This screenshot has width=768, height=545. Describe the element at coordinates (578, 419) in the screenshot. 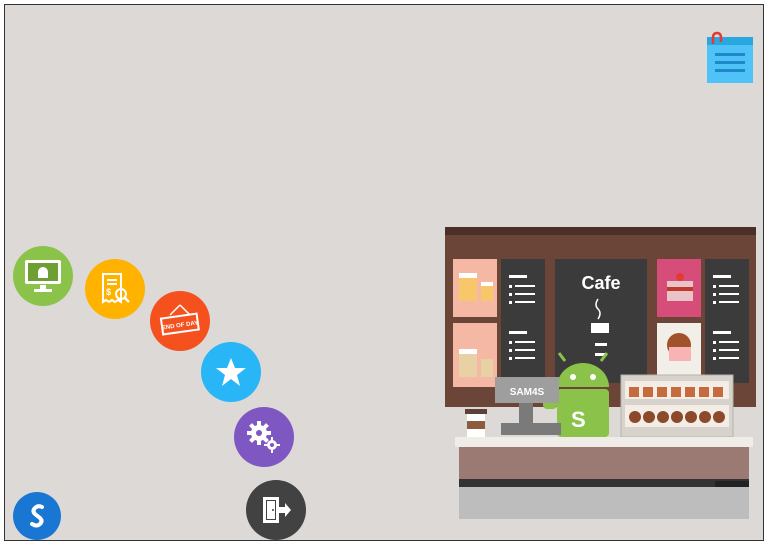

I see `register-mark-text: S` at that location.